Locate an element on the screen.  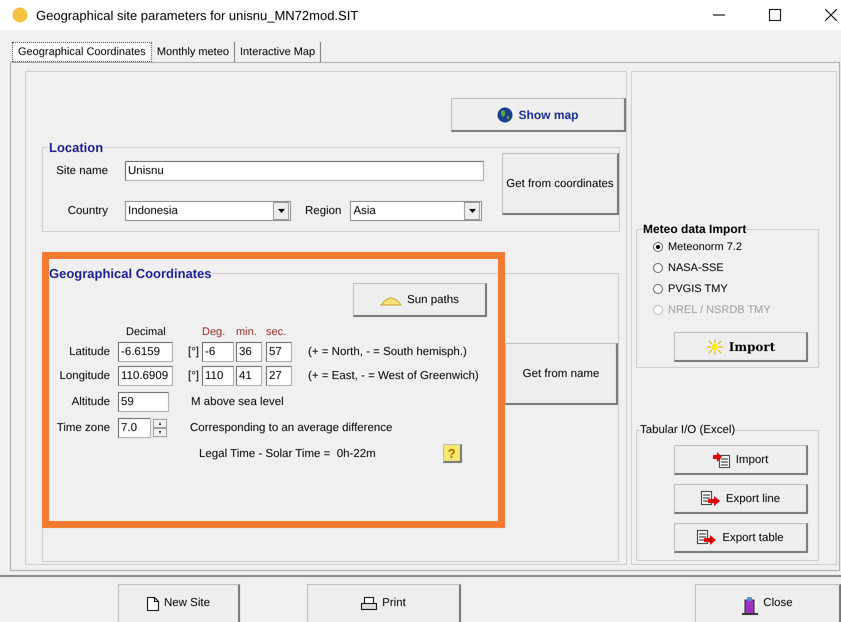
field-label: Site name is located at coordinates (81, 171).